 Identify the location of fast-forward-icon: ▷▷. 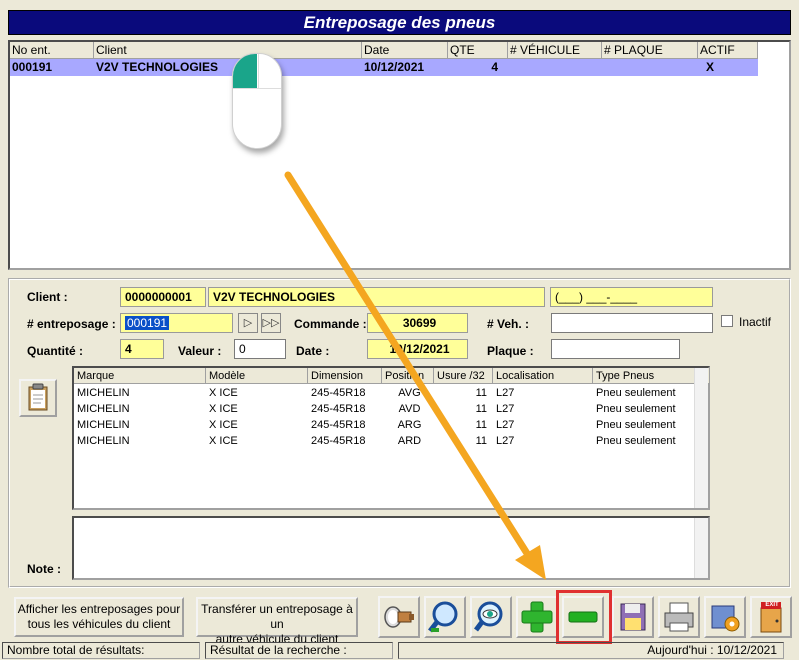
(271, 323).